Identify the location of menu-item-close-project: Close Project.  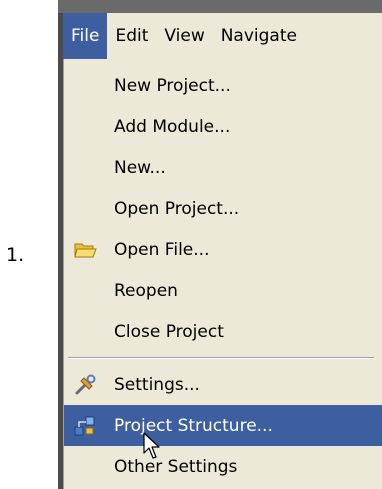
(223, 331).